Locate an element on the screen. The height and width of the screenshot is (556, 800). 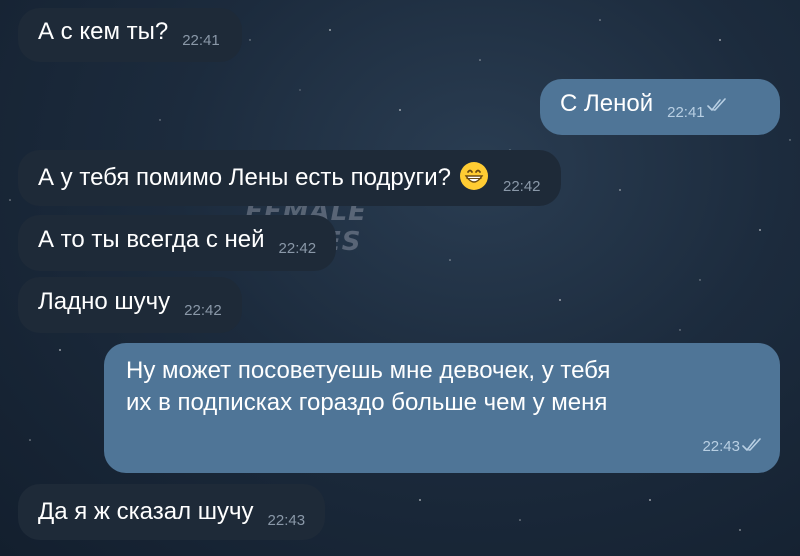
message-bubble-incoming: Ладно шучу 22:42 is located at coordinates (130, 305).